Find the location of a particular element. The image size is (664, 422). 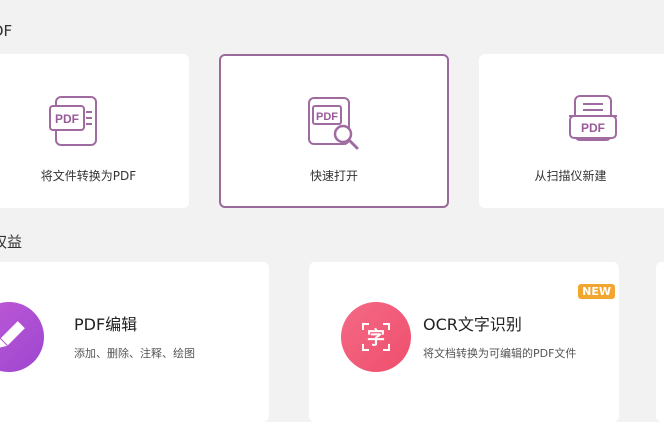

convert-to-pdf-card: PDF 将文件转换为PDF is located at coordinates (94, 131).